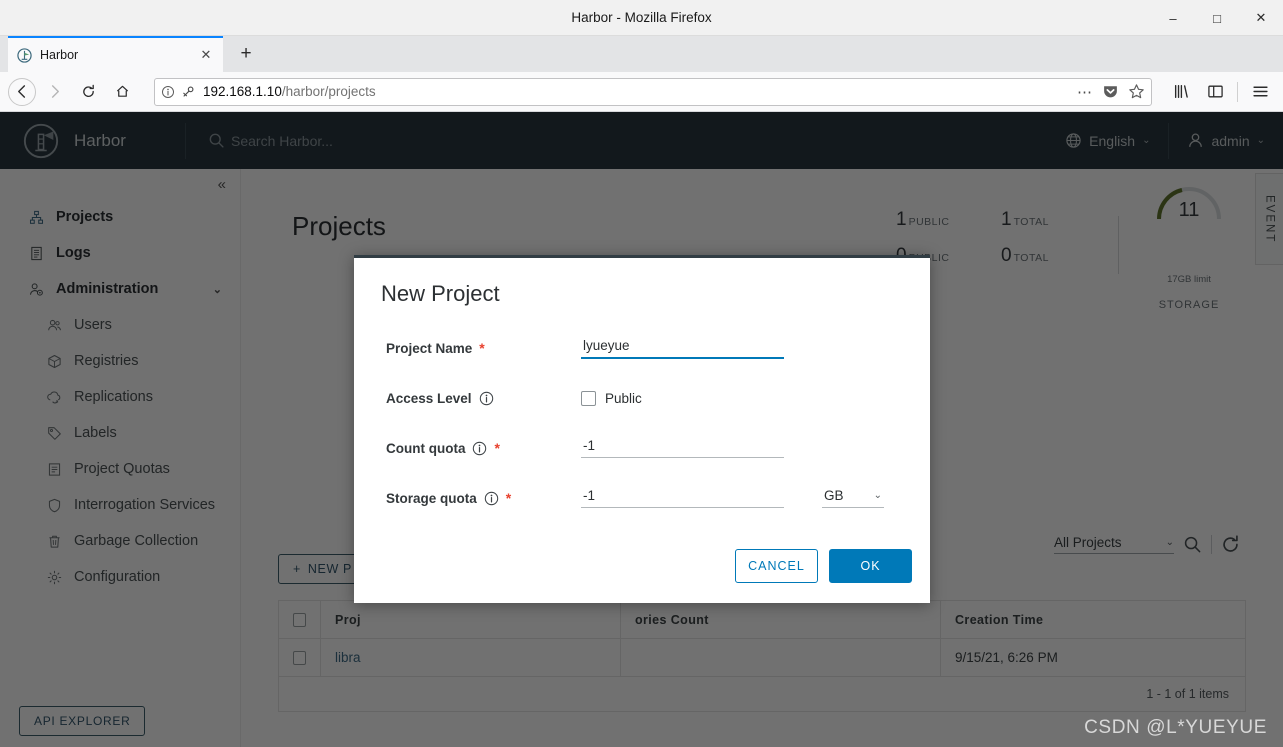  I want to click on toolbar-right-icons, so click(1217, 92).